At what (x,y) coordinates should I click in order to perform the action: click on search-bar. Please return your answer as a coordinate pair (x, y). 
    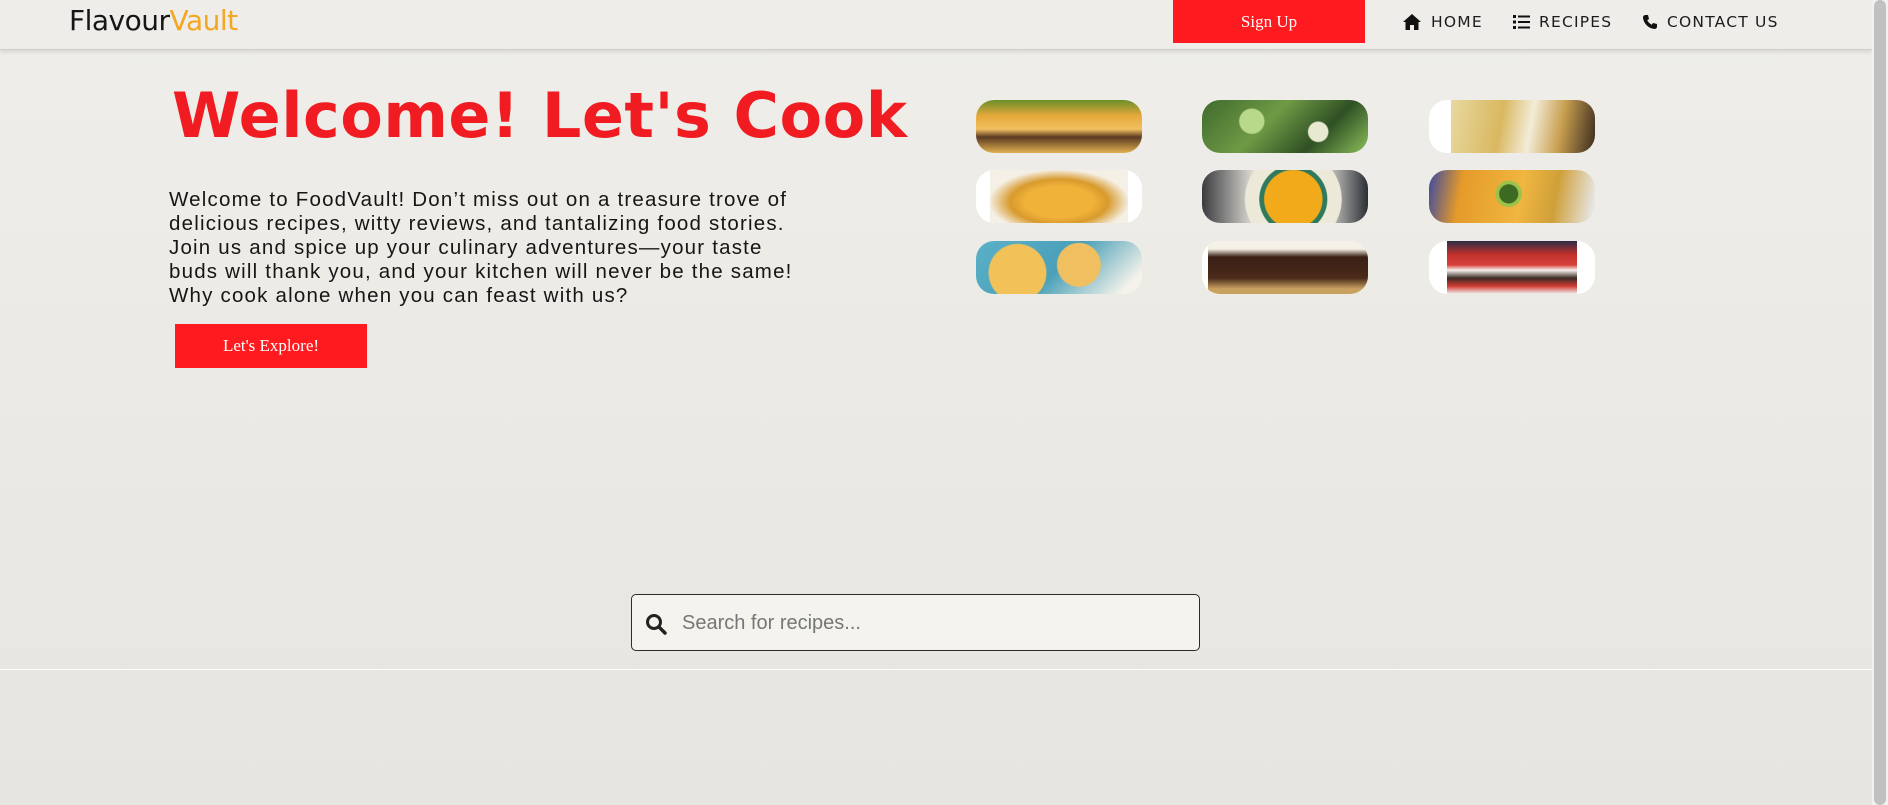
    Looking at the image, I should click on (915, 622).